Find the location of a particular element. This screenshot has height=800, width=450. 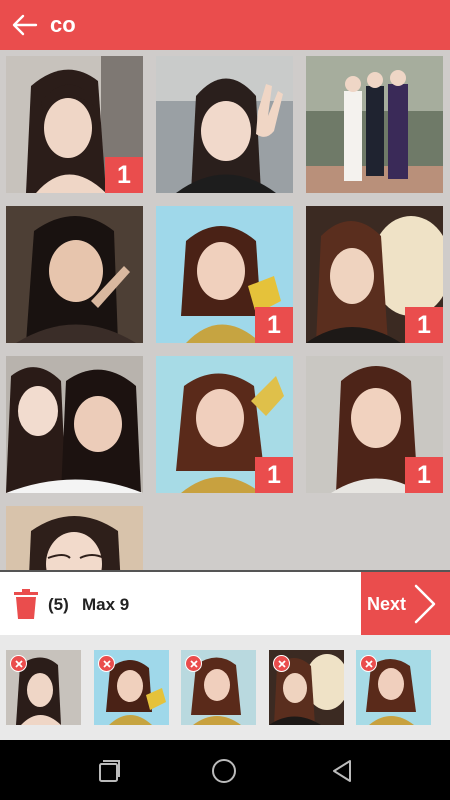

home-button is located at coordinates (224, 771).